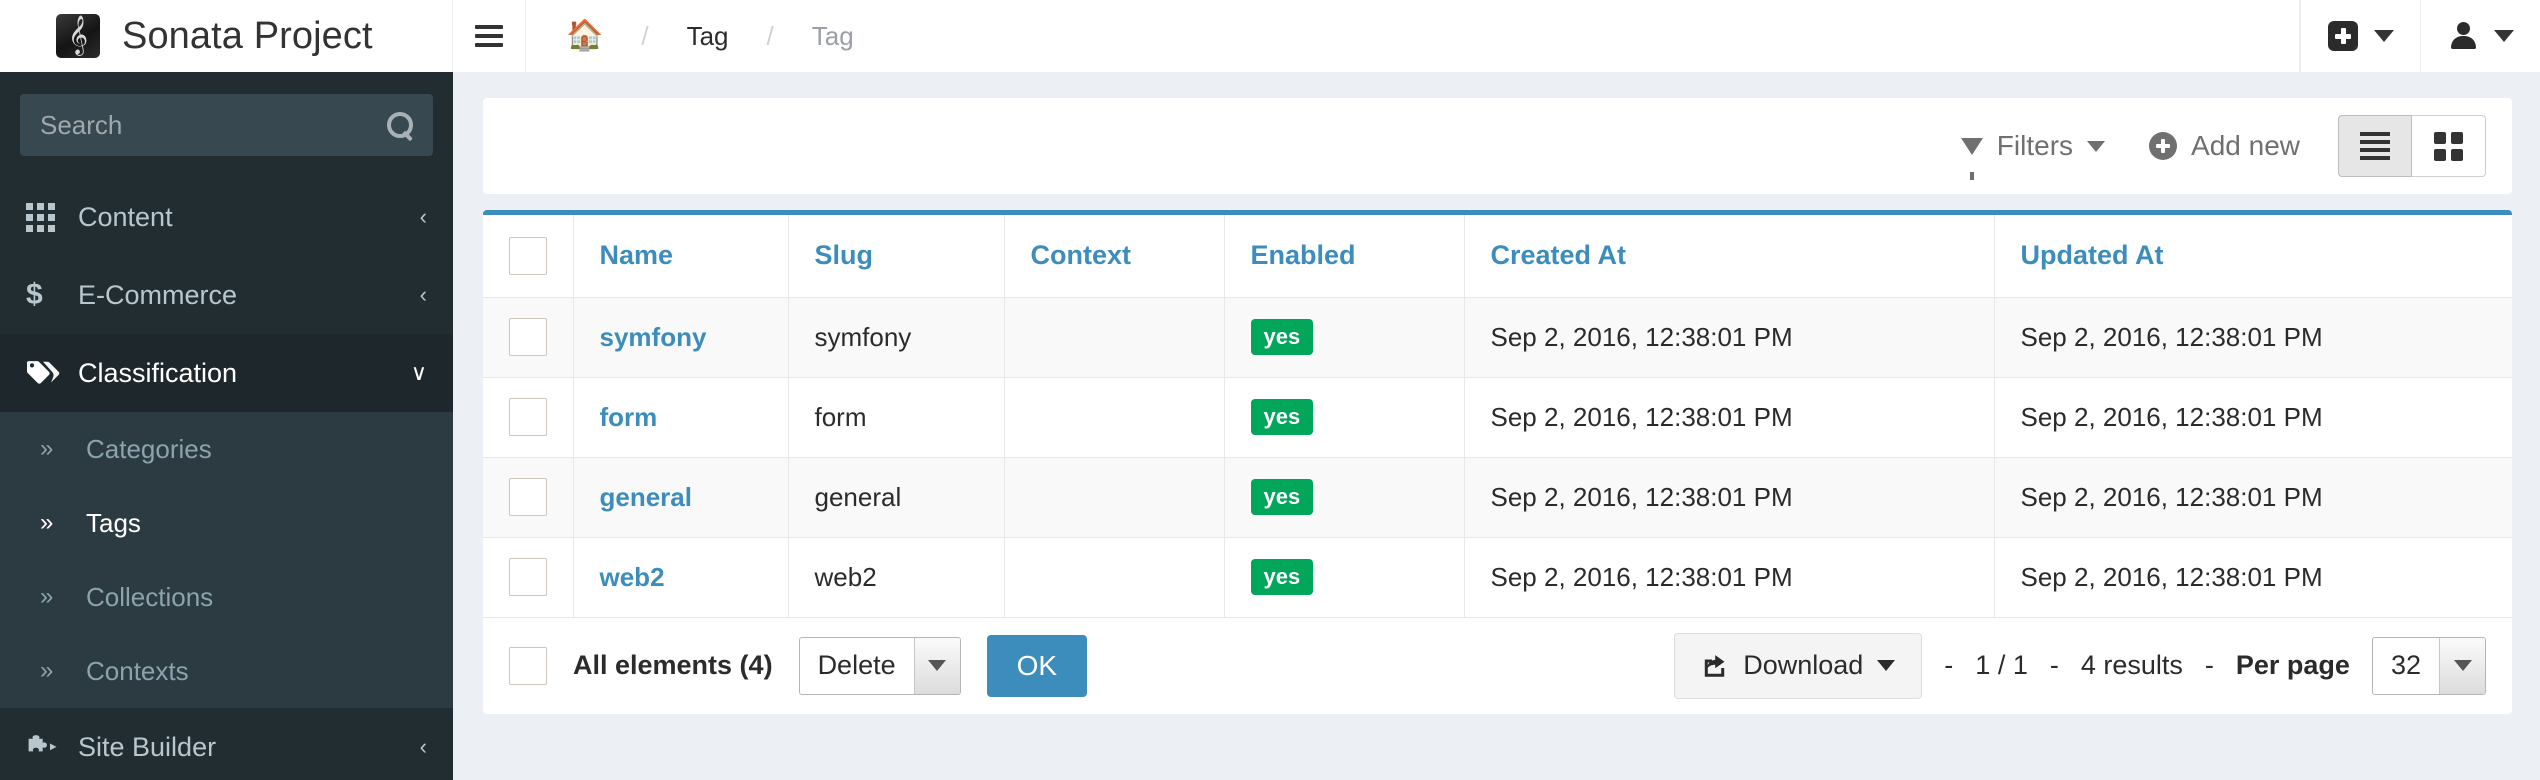 The image size is (2540, 780). Describe the element at coordinates (2449, 146) in the screenshot. I see `grid-view-button` at that location.